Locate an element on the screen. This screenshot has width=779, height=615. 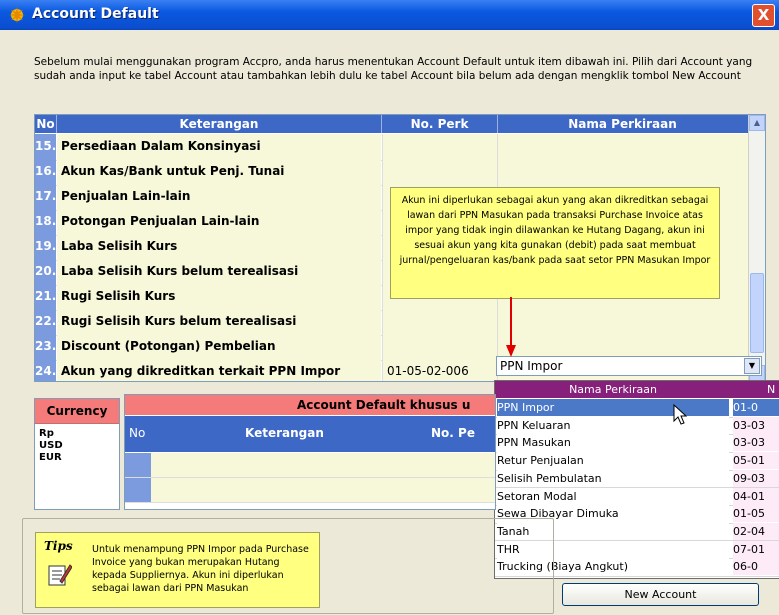
new-account-button: New Account is located at coordinates (660, 594).